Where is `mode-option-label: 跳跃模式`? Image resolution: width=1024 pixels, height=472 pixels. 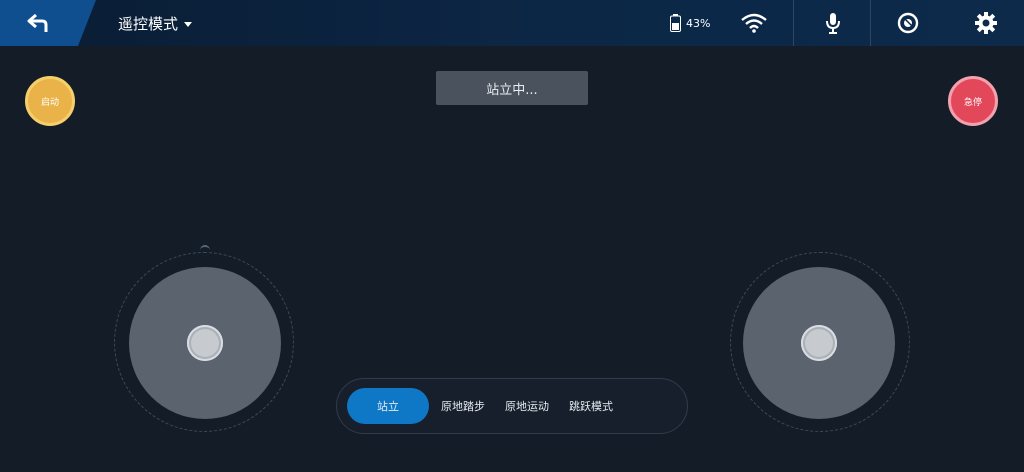
mode-option-label: 跳跃模式 is located at coordinates (591, 406).